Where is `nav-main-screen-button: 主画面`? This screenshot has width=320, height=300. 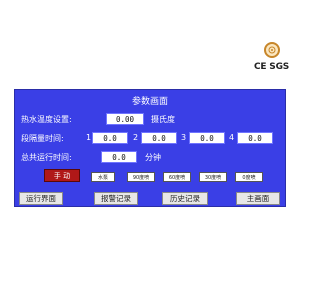
nav-main-screen-button: 主画面 is located at coordinates (258, 198).